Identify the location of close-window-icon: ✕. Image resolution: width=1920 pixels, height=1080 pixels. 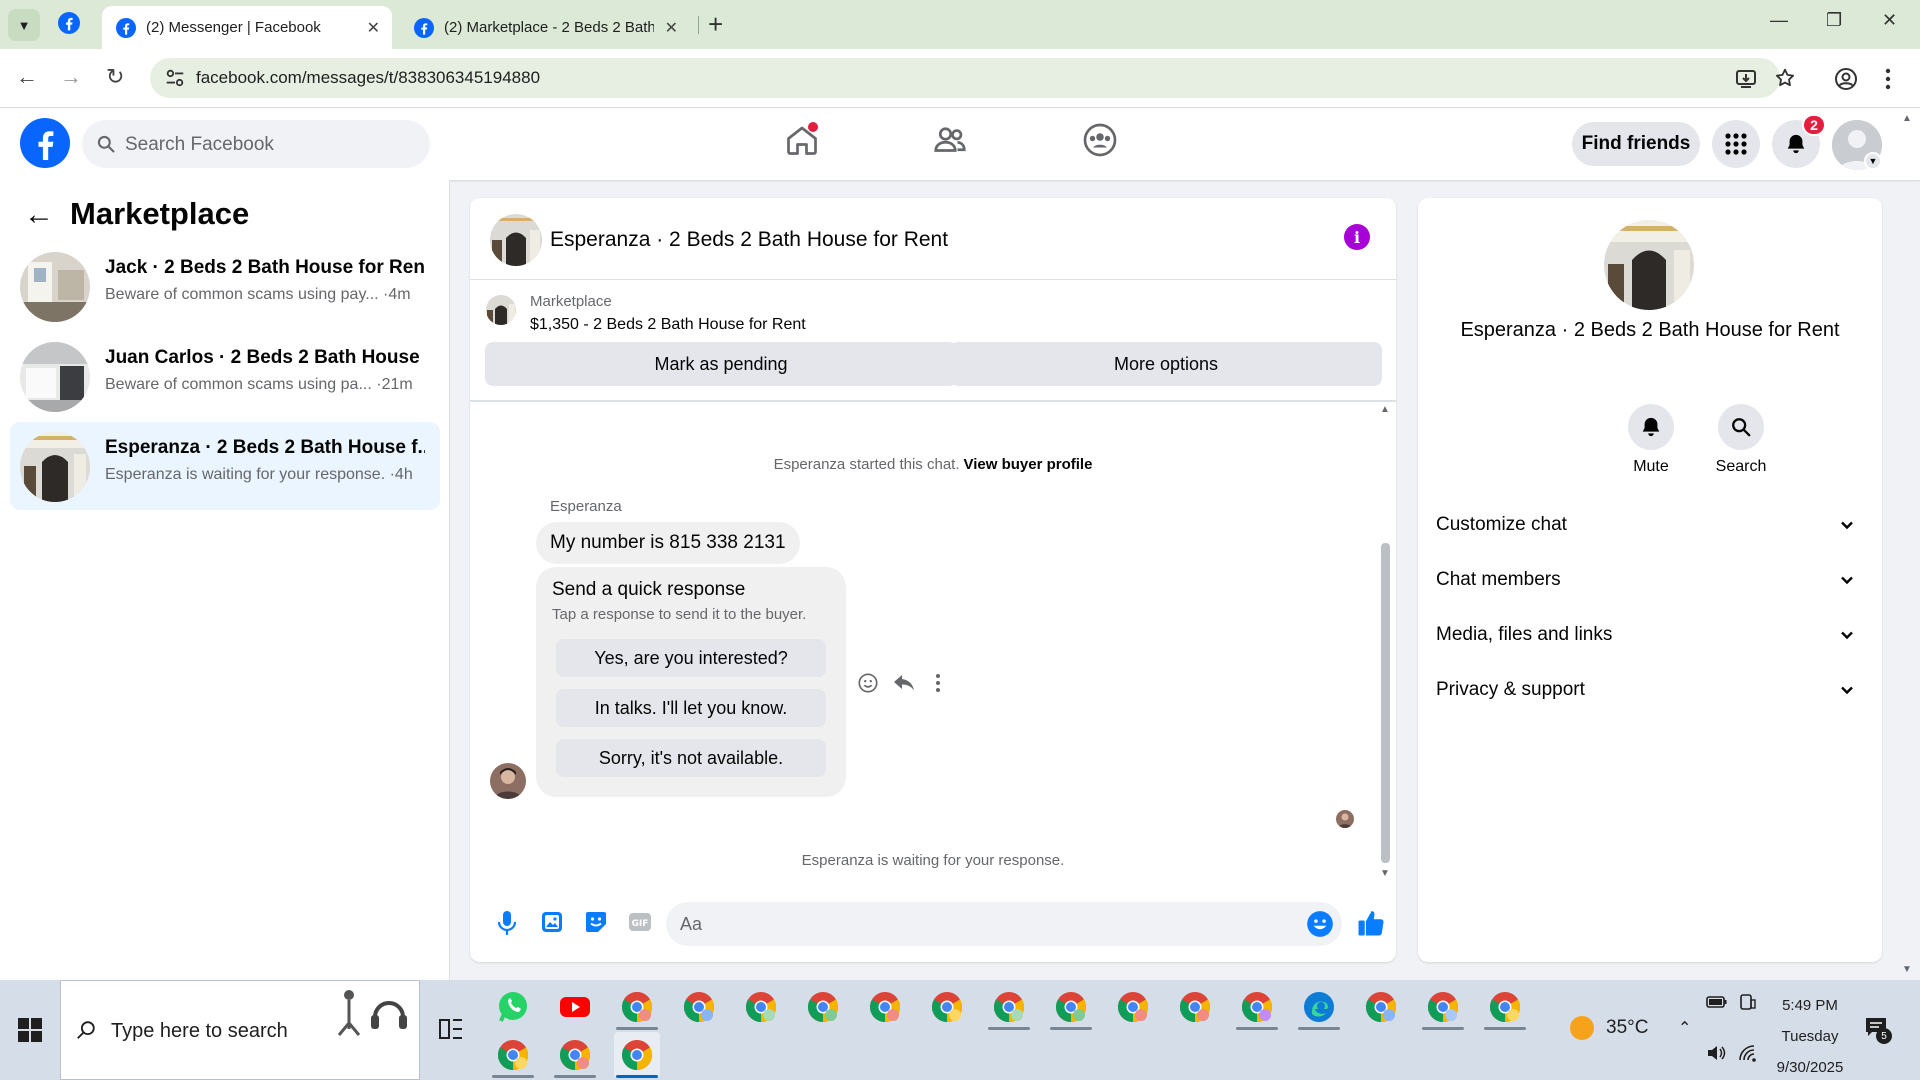
(1889, 20).